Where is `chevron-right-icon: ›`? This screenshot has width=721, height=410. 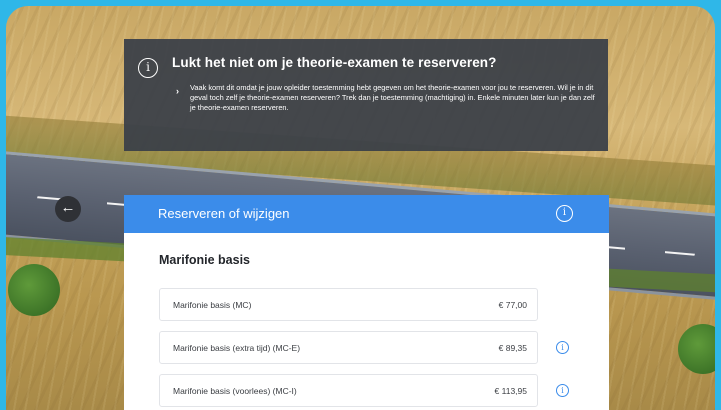 chevron-right-icon: › is located at coordinates (177, 91).